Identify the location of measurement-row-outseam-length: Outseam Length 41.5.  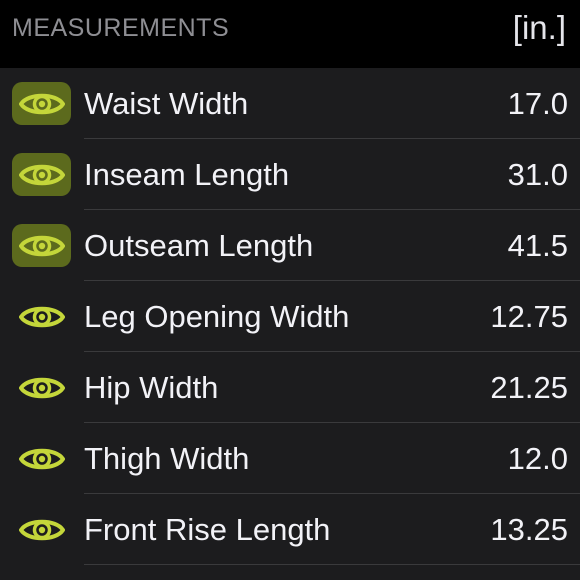
(290, 245).